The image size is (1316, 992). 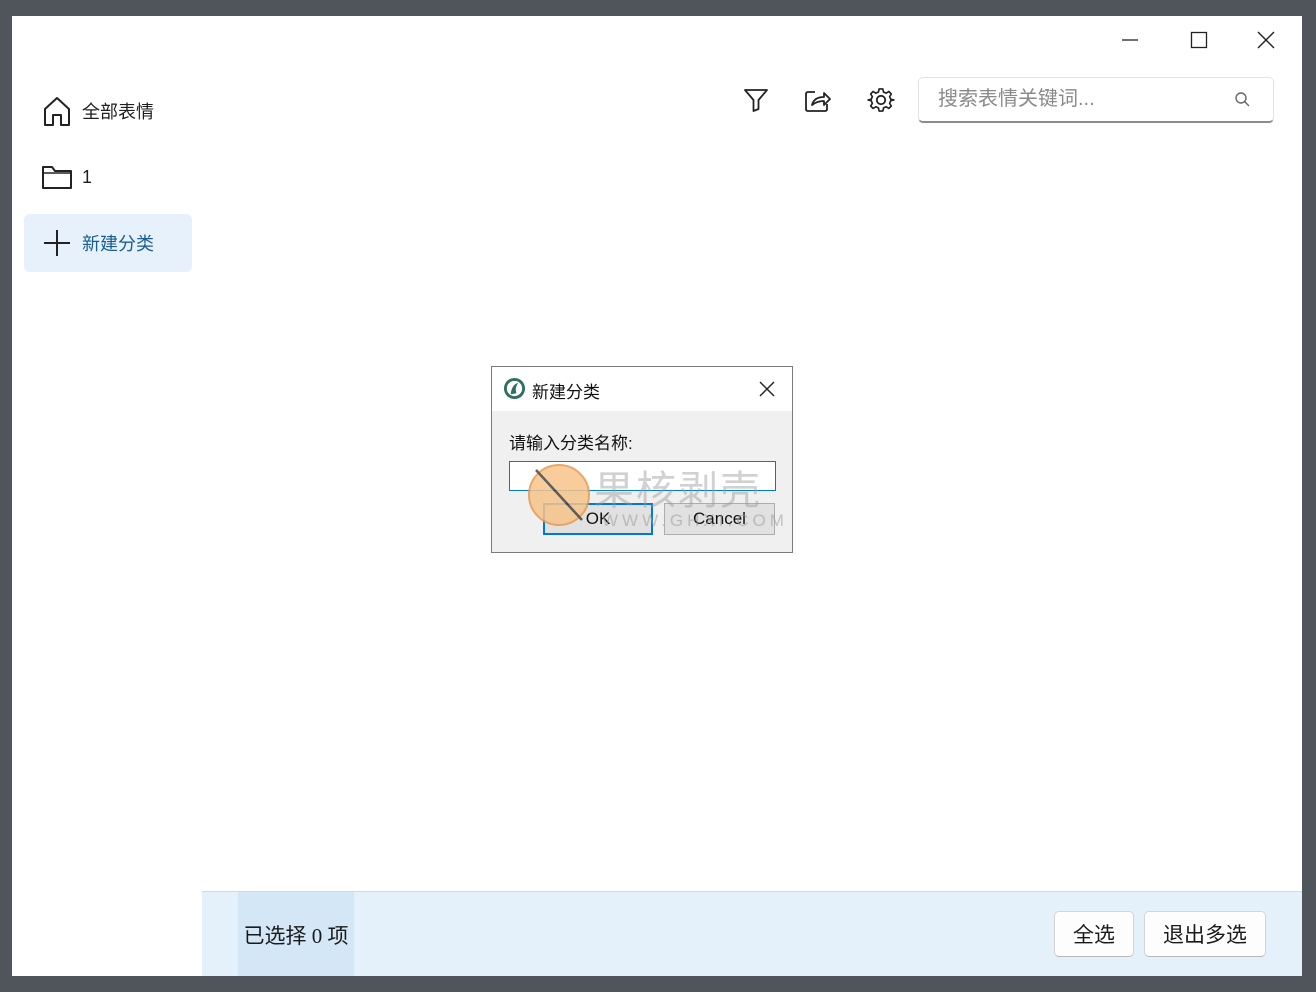 What do you see at coordinates (1084, 99) in the screenshot?
I see `search-input` at bounding box center [1084, 99].